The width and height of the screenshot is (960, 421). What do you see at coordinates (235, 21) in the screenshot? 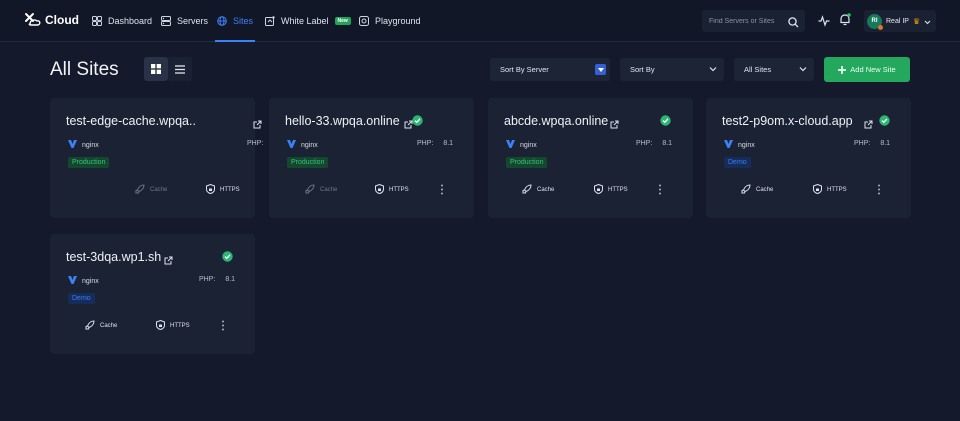
I see `nav-sites: Sites` at bounding box center [235, 21].